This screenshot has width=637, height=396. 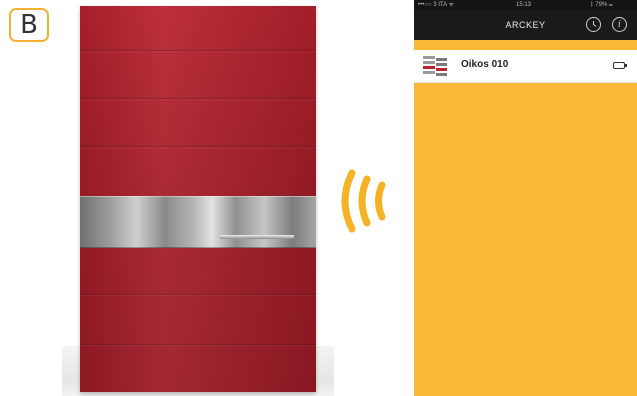 I want to click on door-logo-icon, so click(x=435, y=66).